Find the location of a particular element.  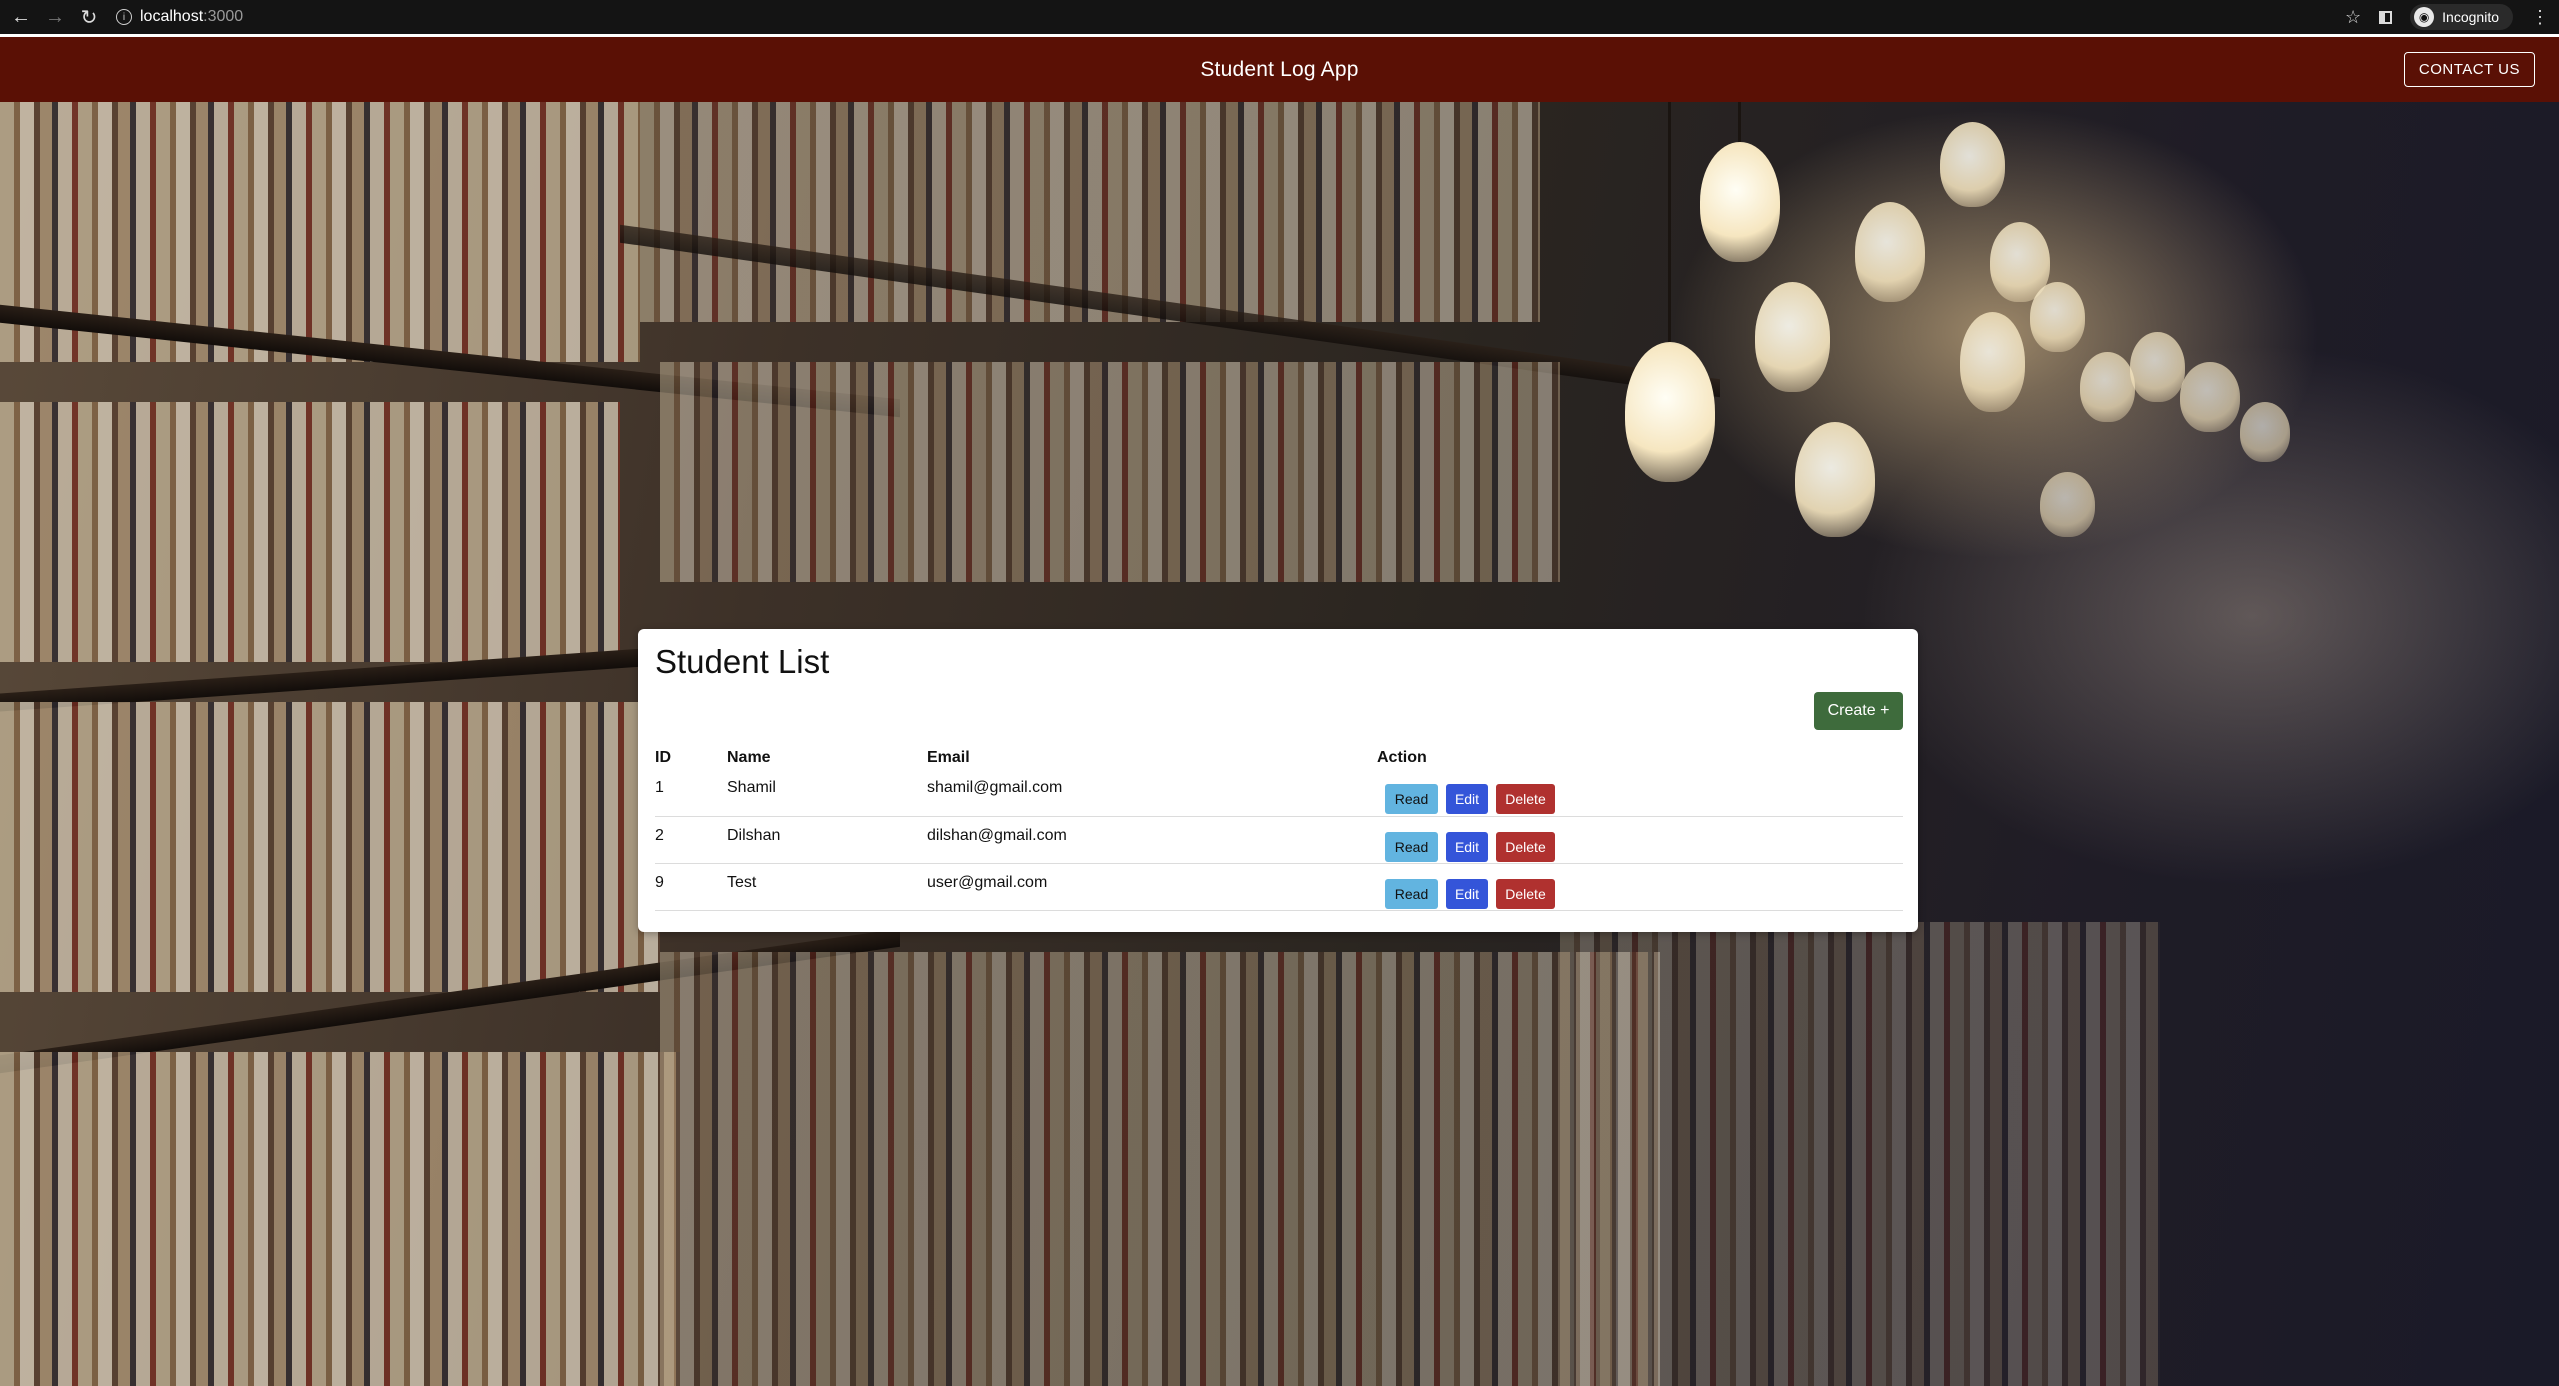

table-row: 9 Test user@gmail.com Read Edit Delete is located at coordinates (1279, 887).